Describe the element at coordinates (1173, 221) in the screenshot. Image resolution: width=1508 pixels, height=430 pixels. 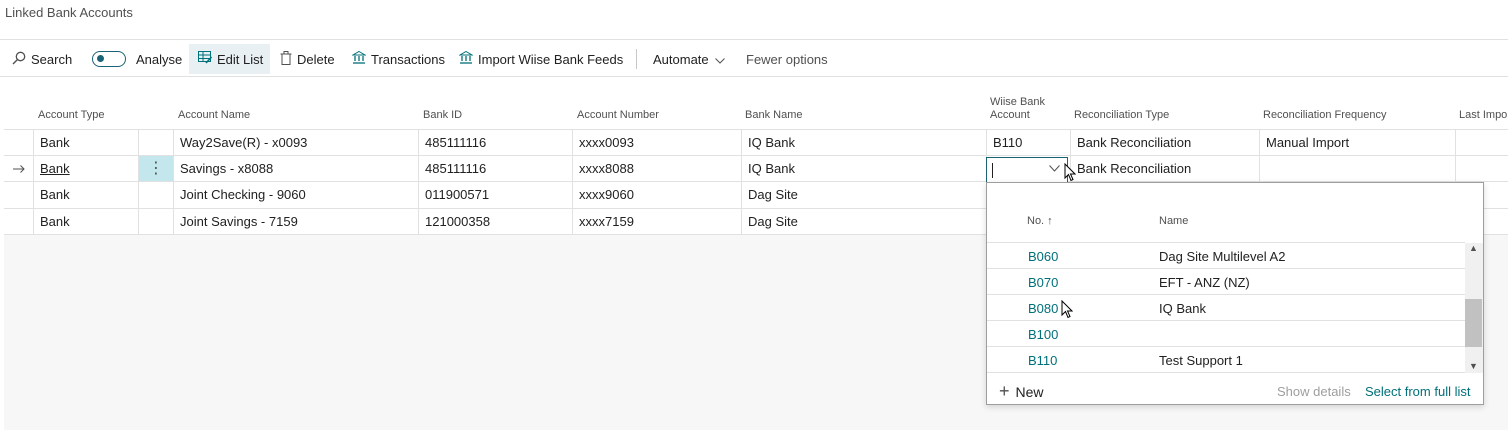
I see `lookup-col-name: Name` at that location.